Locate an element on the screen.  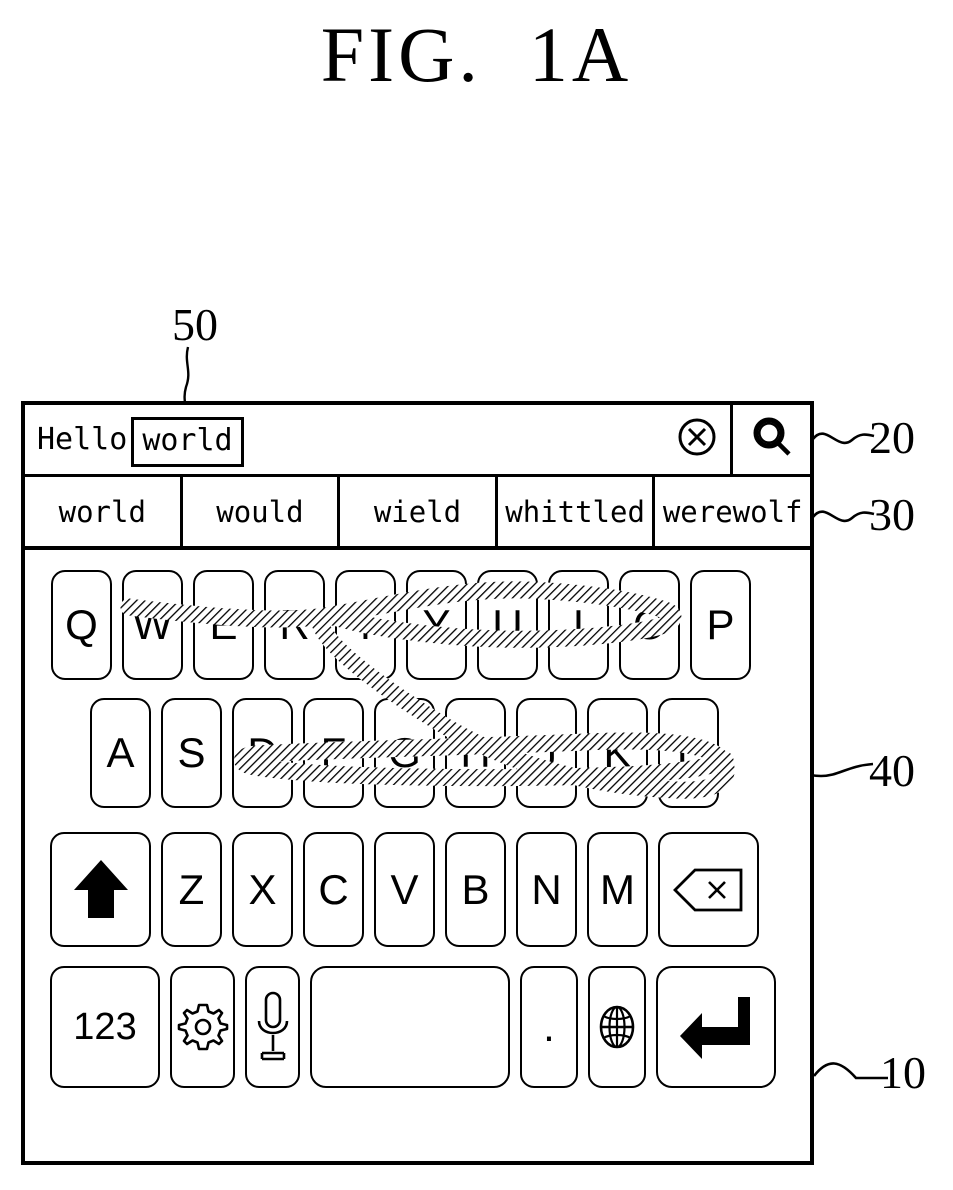
key-enter is located at coordinates (716, 1027).